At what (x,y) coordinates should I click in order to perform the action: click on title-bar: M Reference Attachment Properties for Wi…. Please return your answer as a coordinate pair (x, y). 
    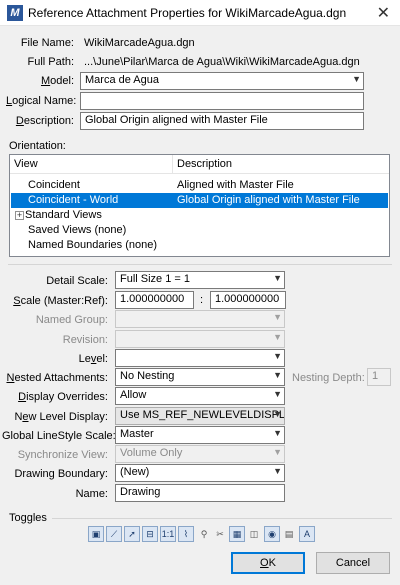
    Looking at the image, I should click on (200, 13).